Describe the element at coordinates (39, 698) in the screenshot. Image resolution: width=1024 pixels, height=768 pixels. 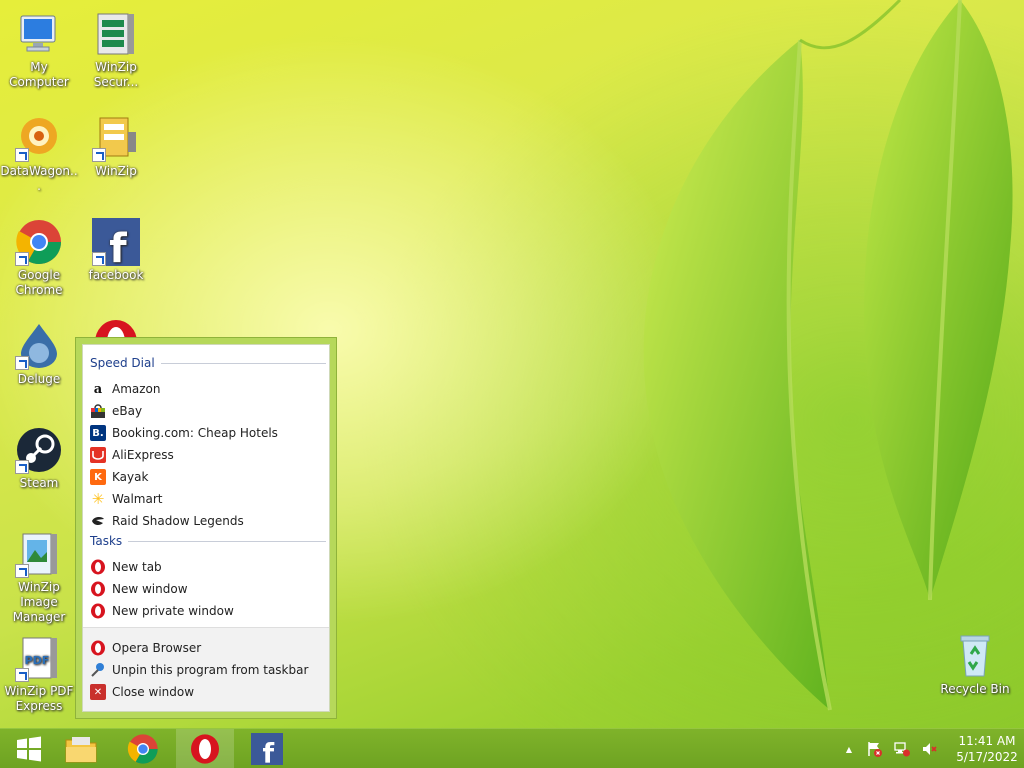
I see `desktop-icon-label: WinZip PDF Express` at that location.